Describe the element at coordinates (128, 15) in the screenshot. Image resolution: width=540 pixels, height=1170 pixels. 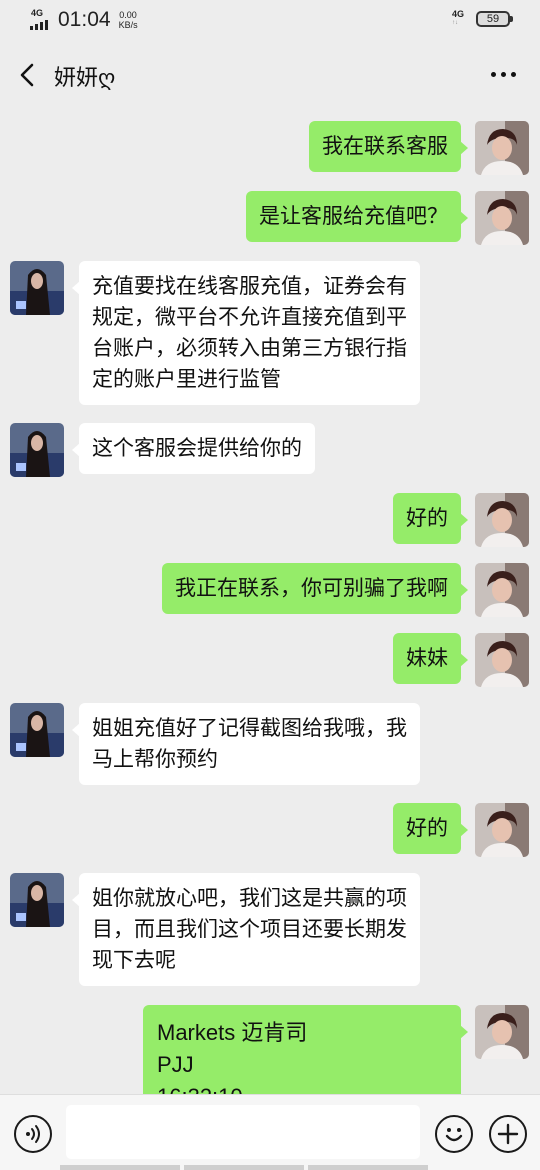
I see `speed-value: 0.00` at that location.